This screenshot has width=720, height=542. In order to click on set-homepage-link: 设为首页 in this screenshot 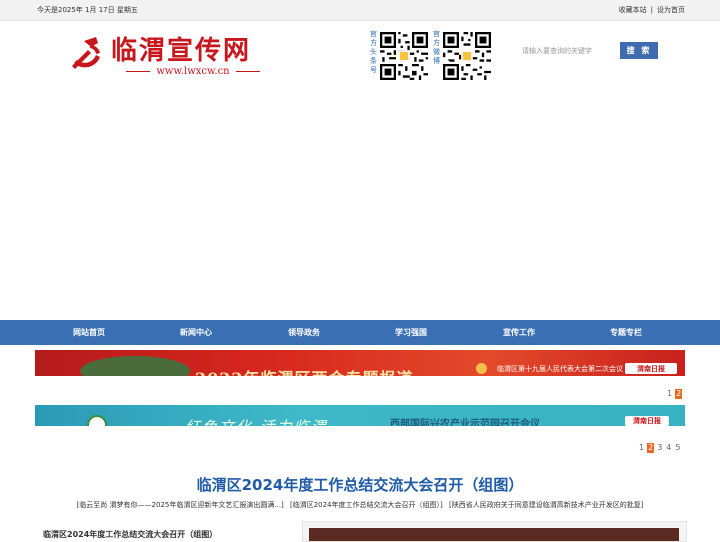, I will do `click(671, 10)`.